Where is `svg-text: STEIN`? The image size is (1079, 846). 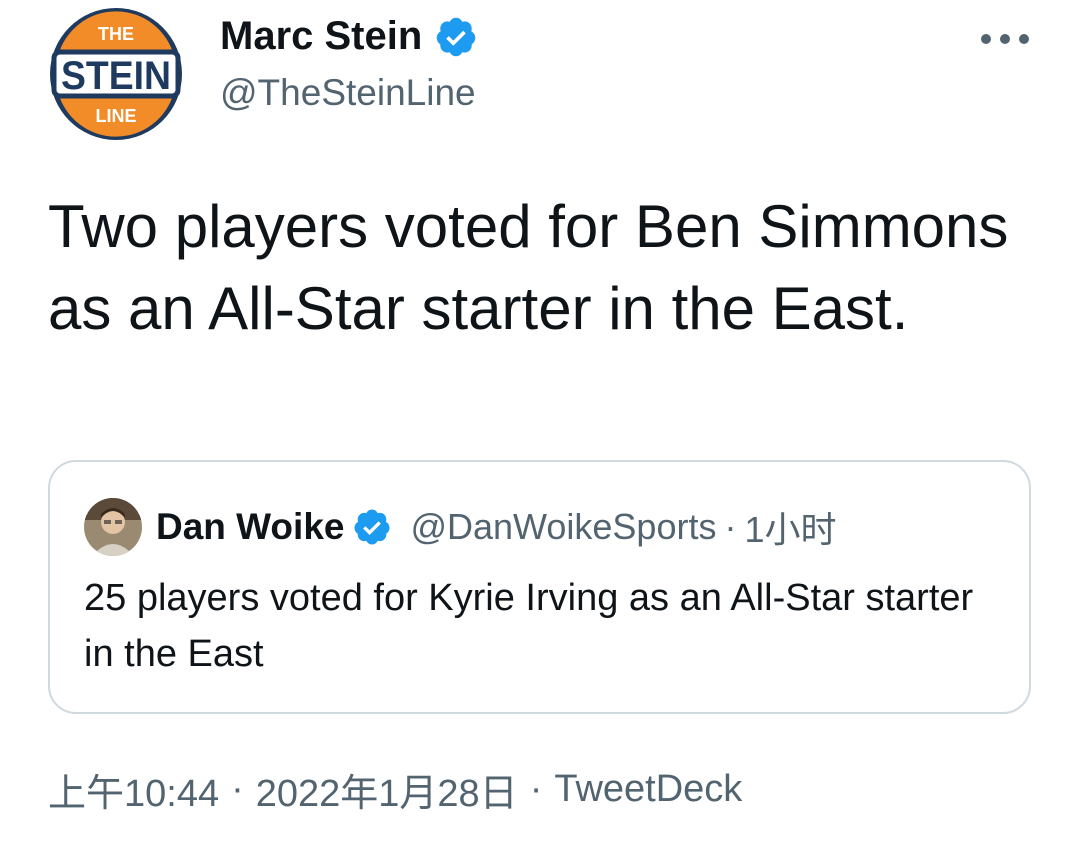
svg-text: STEIN is located at coordinates (116, 76).